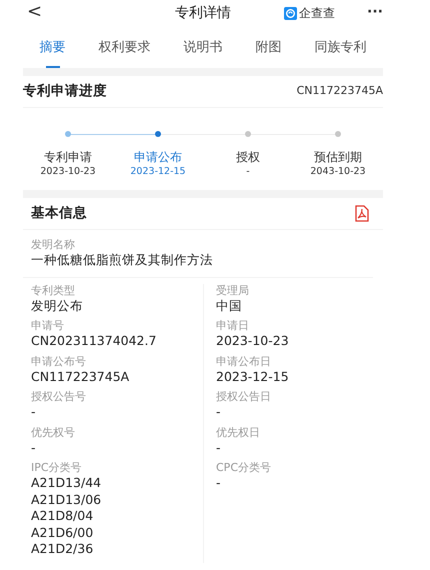 This screenshot has width=430, height=570. What do you see at coordinates (59, 361) in the screenshot?
I see `field-label: 申请公布号` at bounding box center [59, 361].